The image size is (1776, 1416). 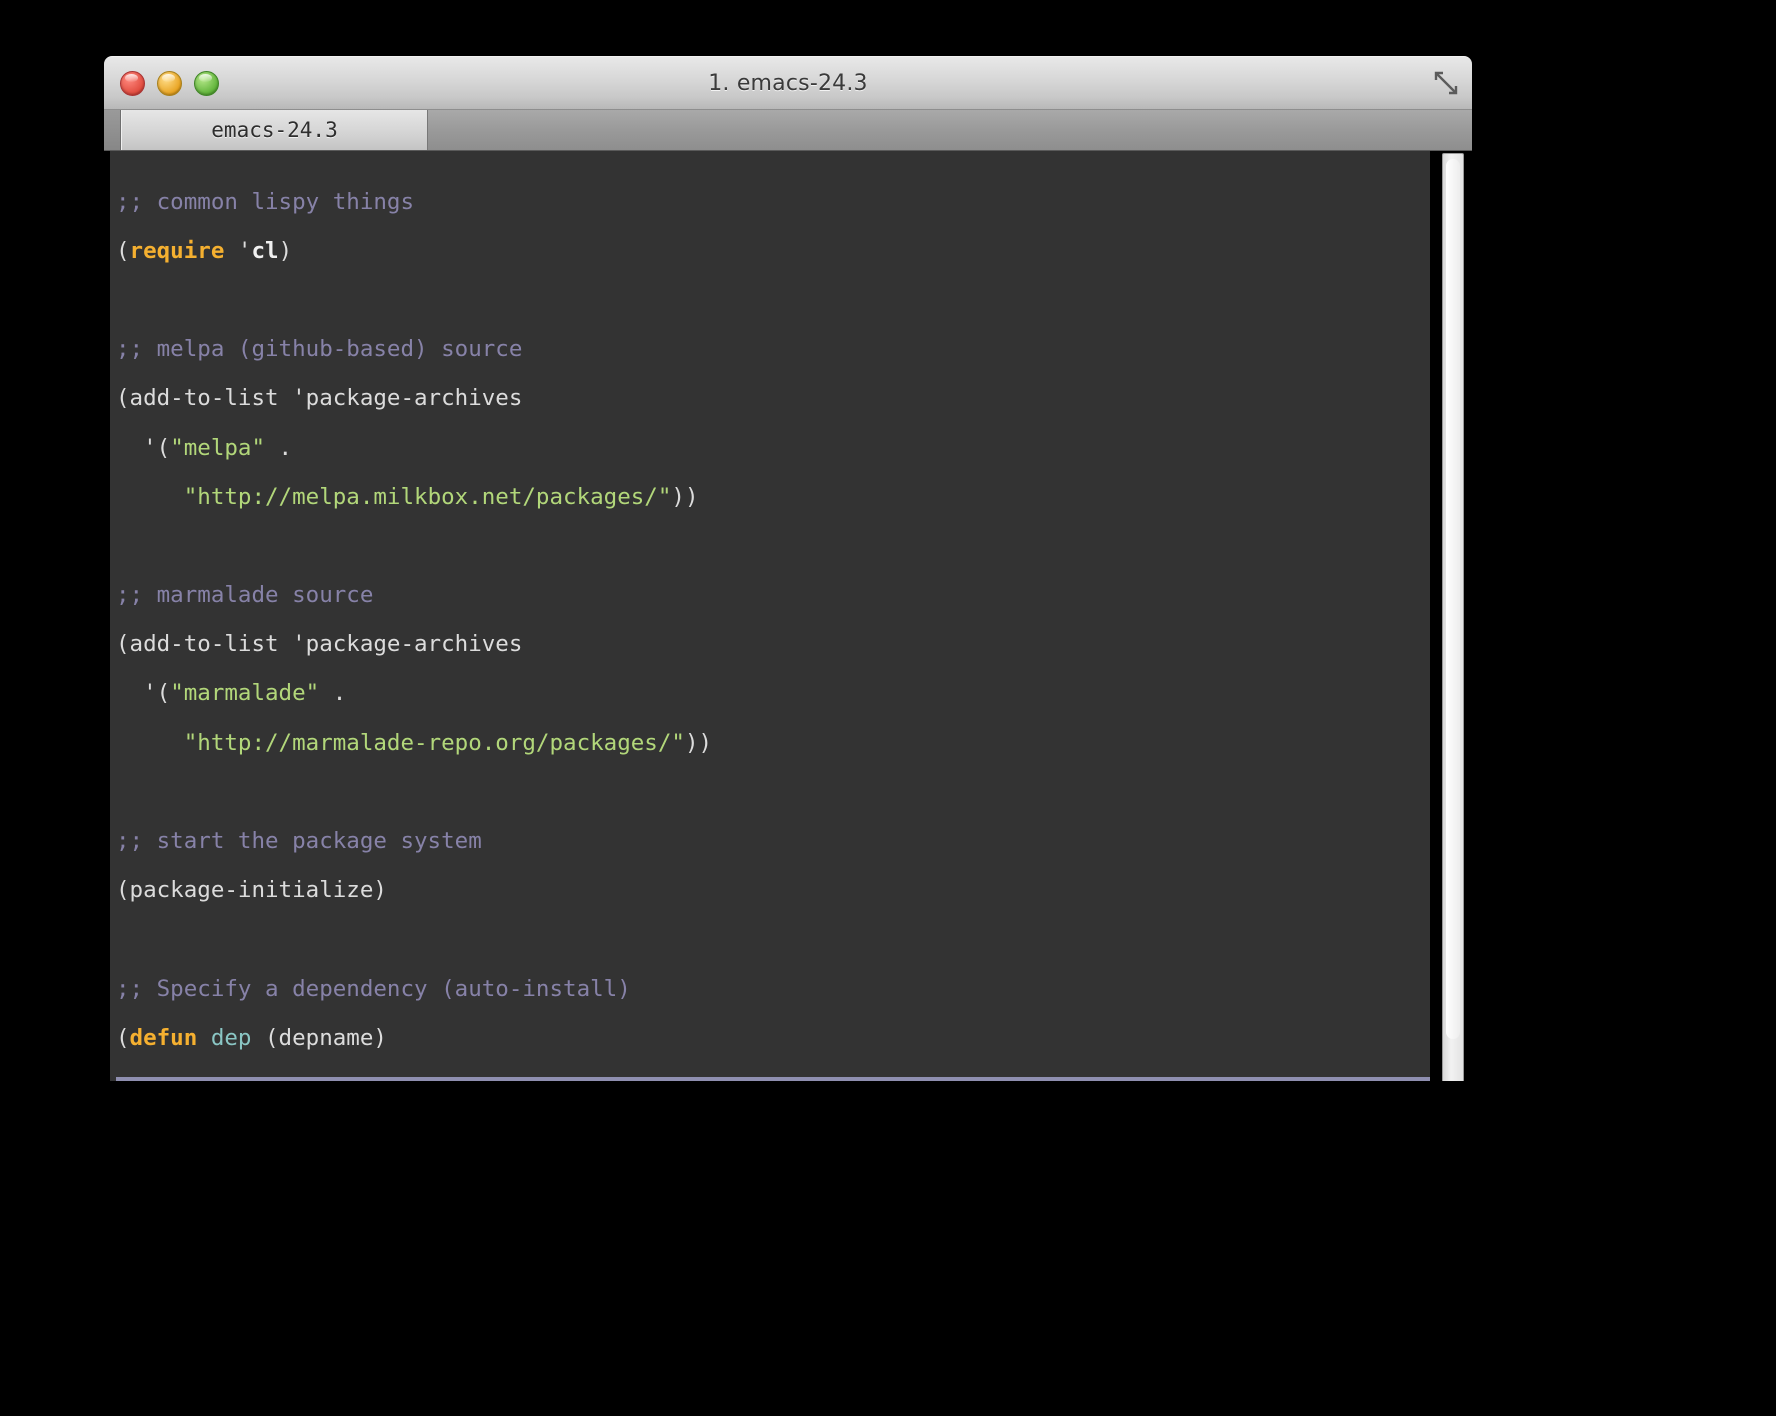 What do you see at coordinates (204, 447) in the screenshot?
I see `code-line: '("melpa" .` at bounding box center [204, 447].